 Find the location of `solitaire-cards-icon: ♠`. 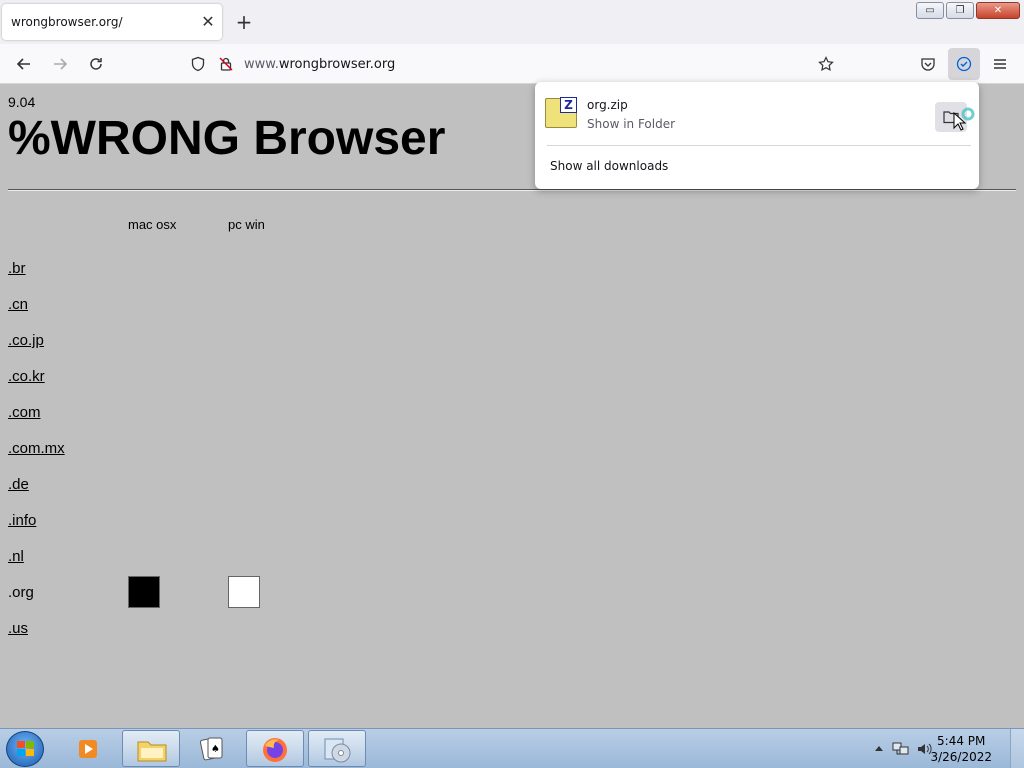

solitaire-cards-icon: ♠ is located at coordinates (211, 749).